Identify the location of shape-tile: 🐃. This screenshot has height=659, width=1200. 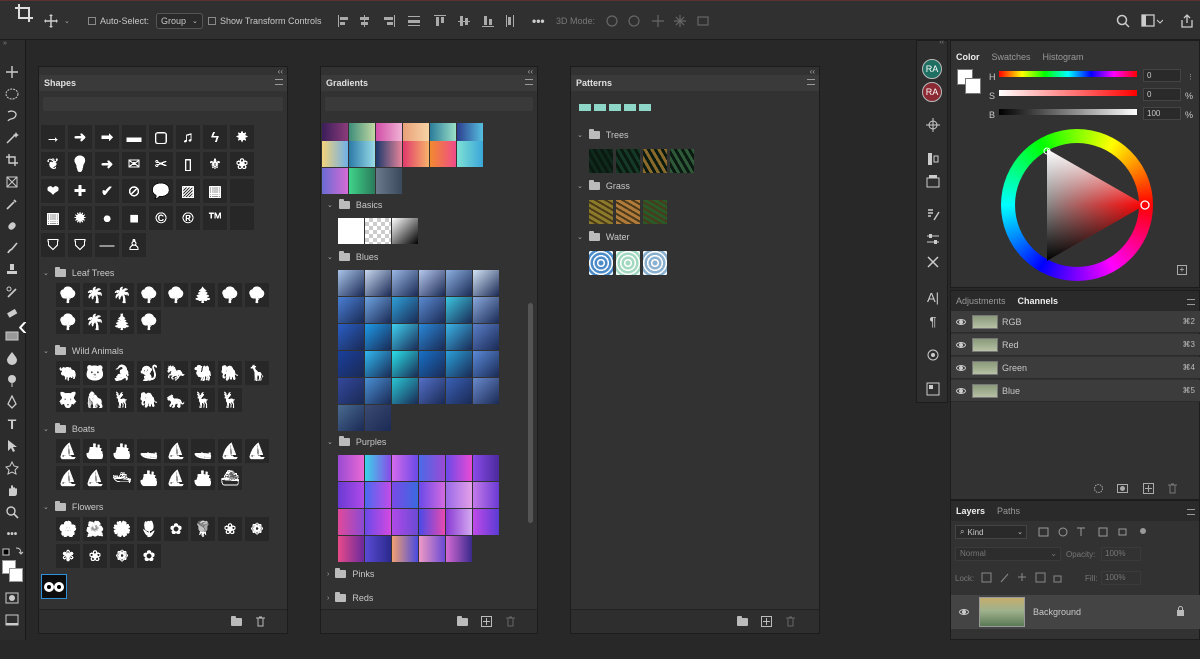
(68, 373).